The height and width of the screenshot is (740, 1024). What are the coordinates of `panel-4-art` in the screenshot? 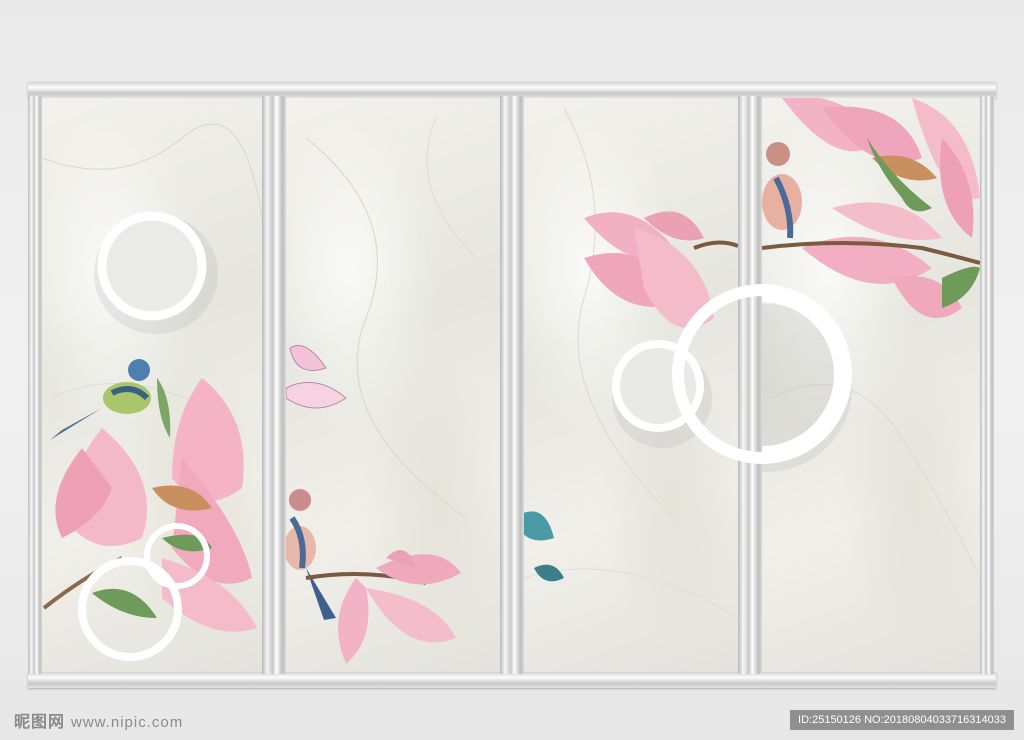 It's located at (871, 338).